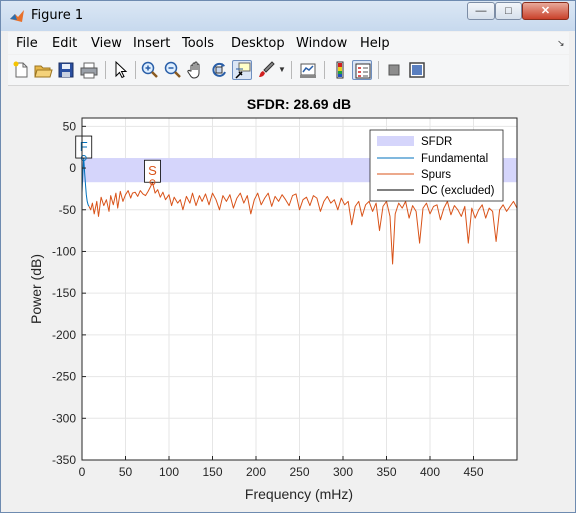 The width and height of the screenshot is (576, 513). Describe the element at coordinates (430, 472) in the screenshot. I see `x-tick-label: 400` at that location.